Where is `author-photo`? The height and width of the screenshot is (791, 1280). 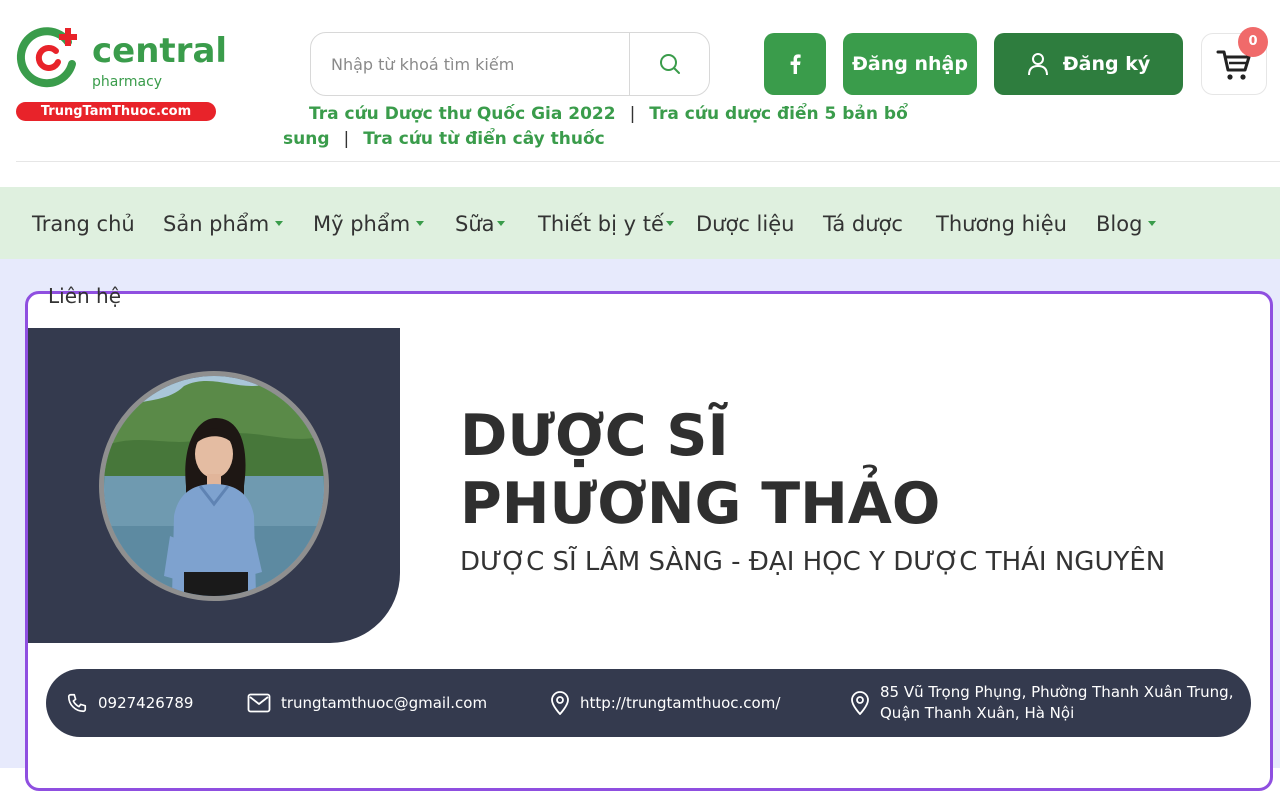 author-photo is located at coordinates (214, 486).